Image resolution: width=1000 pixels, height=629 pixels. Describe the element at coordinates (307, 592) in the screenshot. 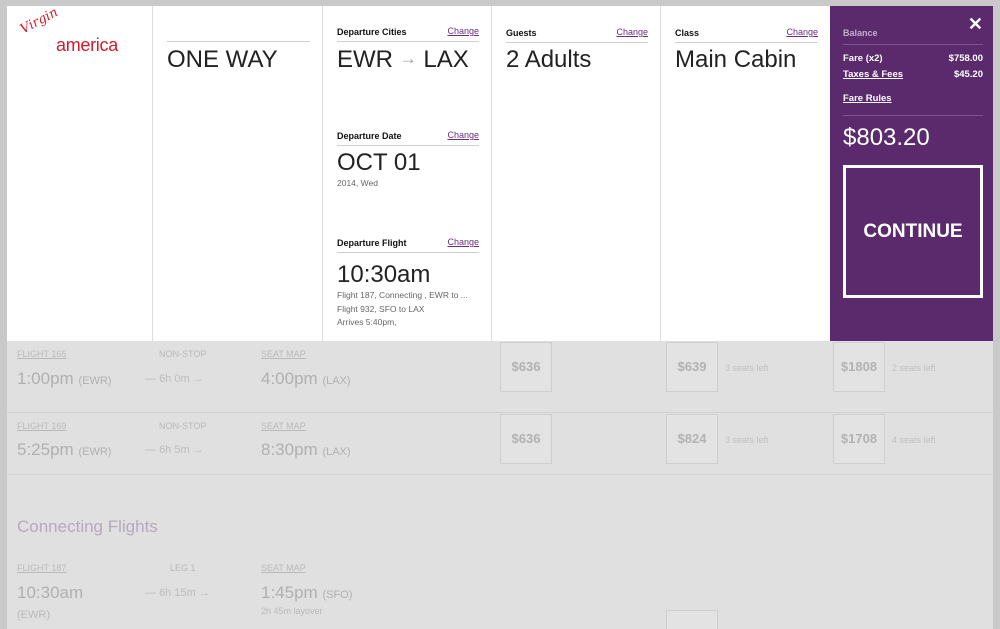

I see `arrival-time: 1:45pm (SFO)` at that location.